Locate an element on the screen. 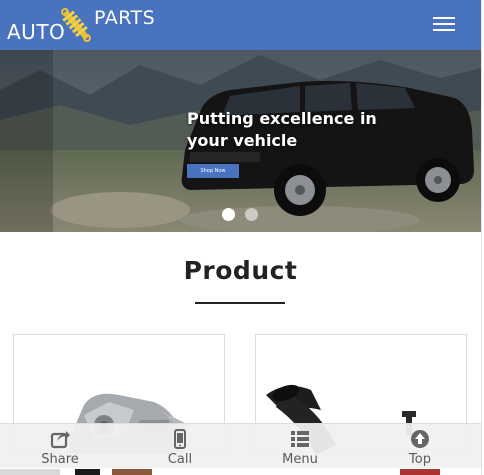 The width and height of the screenshot is (484, 475). share-tab: Share is located at coordinates (60, 446).